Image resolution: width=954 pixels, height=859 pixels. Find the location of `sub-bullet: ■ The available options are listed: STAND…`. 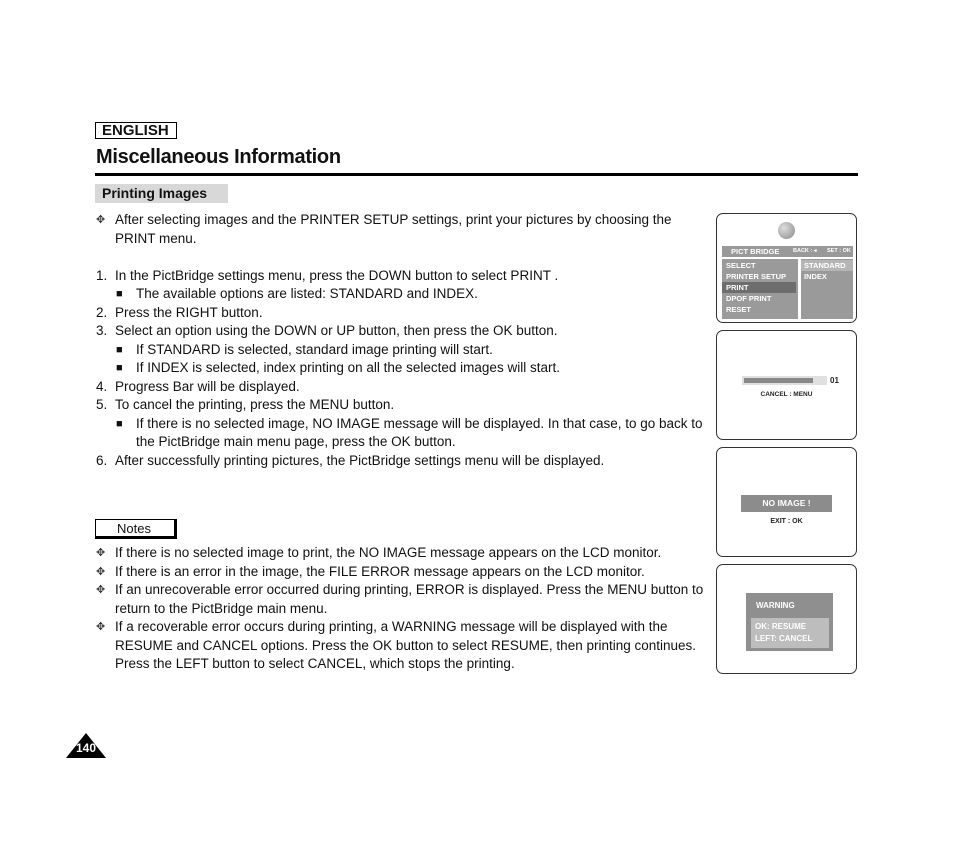

sub-bullet: ■ The available options are listed: STAND… is located at coordinates (401, 294).